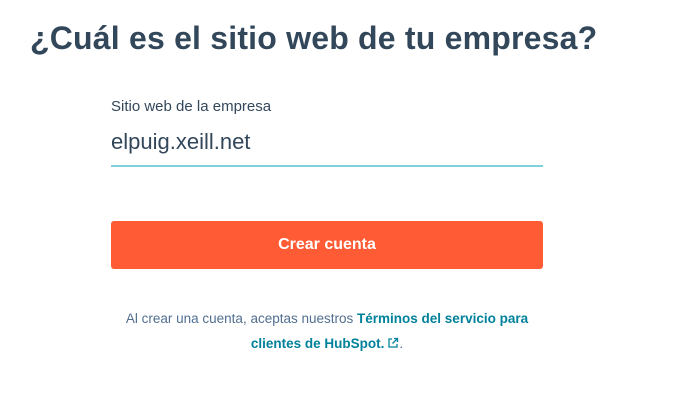 Image resolution: width=674 pixels, height=411 pixels. Describe the element at coordinates (314, 38) in the screenshot. I see `page-title: ¿Cuál es el sitio web de tu empresa?` at that location.